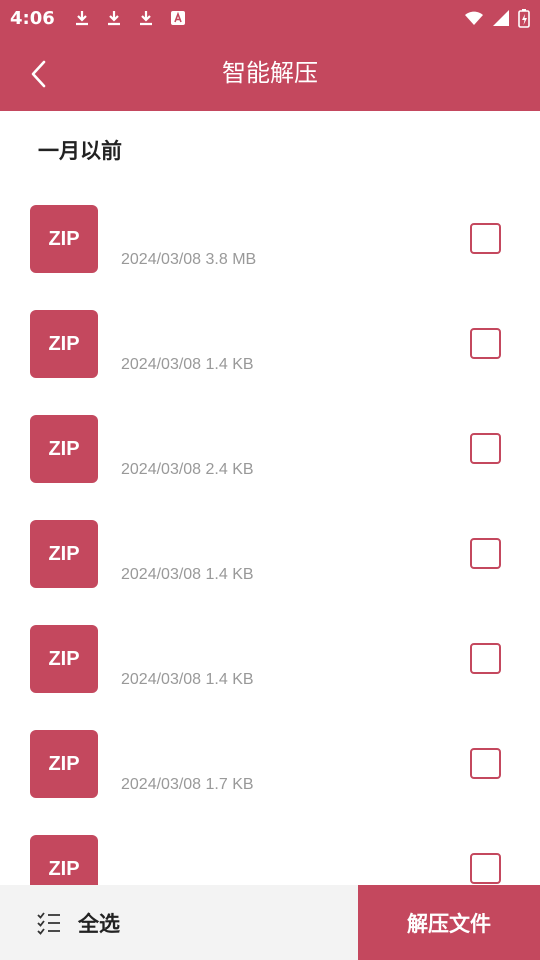 The image size is (540, 960). Describe the element at coordinates (270, 467) in the screenshot. I see `file-list-item: ZIP 2024/03/08 2.4 KB` at that location.